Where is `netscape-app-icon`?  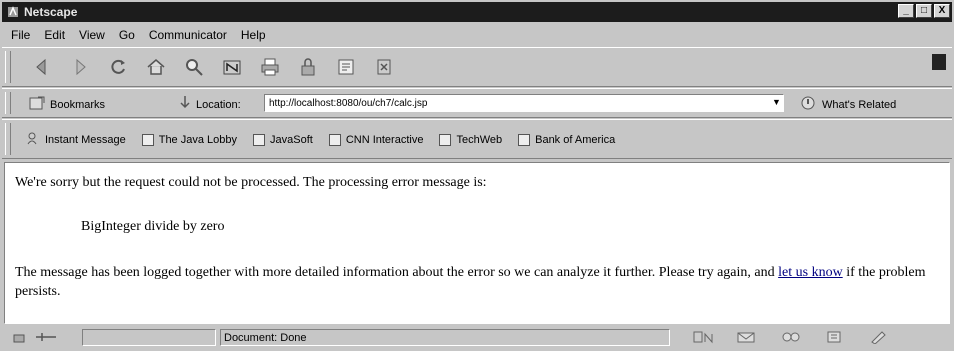
netscape-app-icon is located at coordinates (13, 12).